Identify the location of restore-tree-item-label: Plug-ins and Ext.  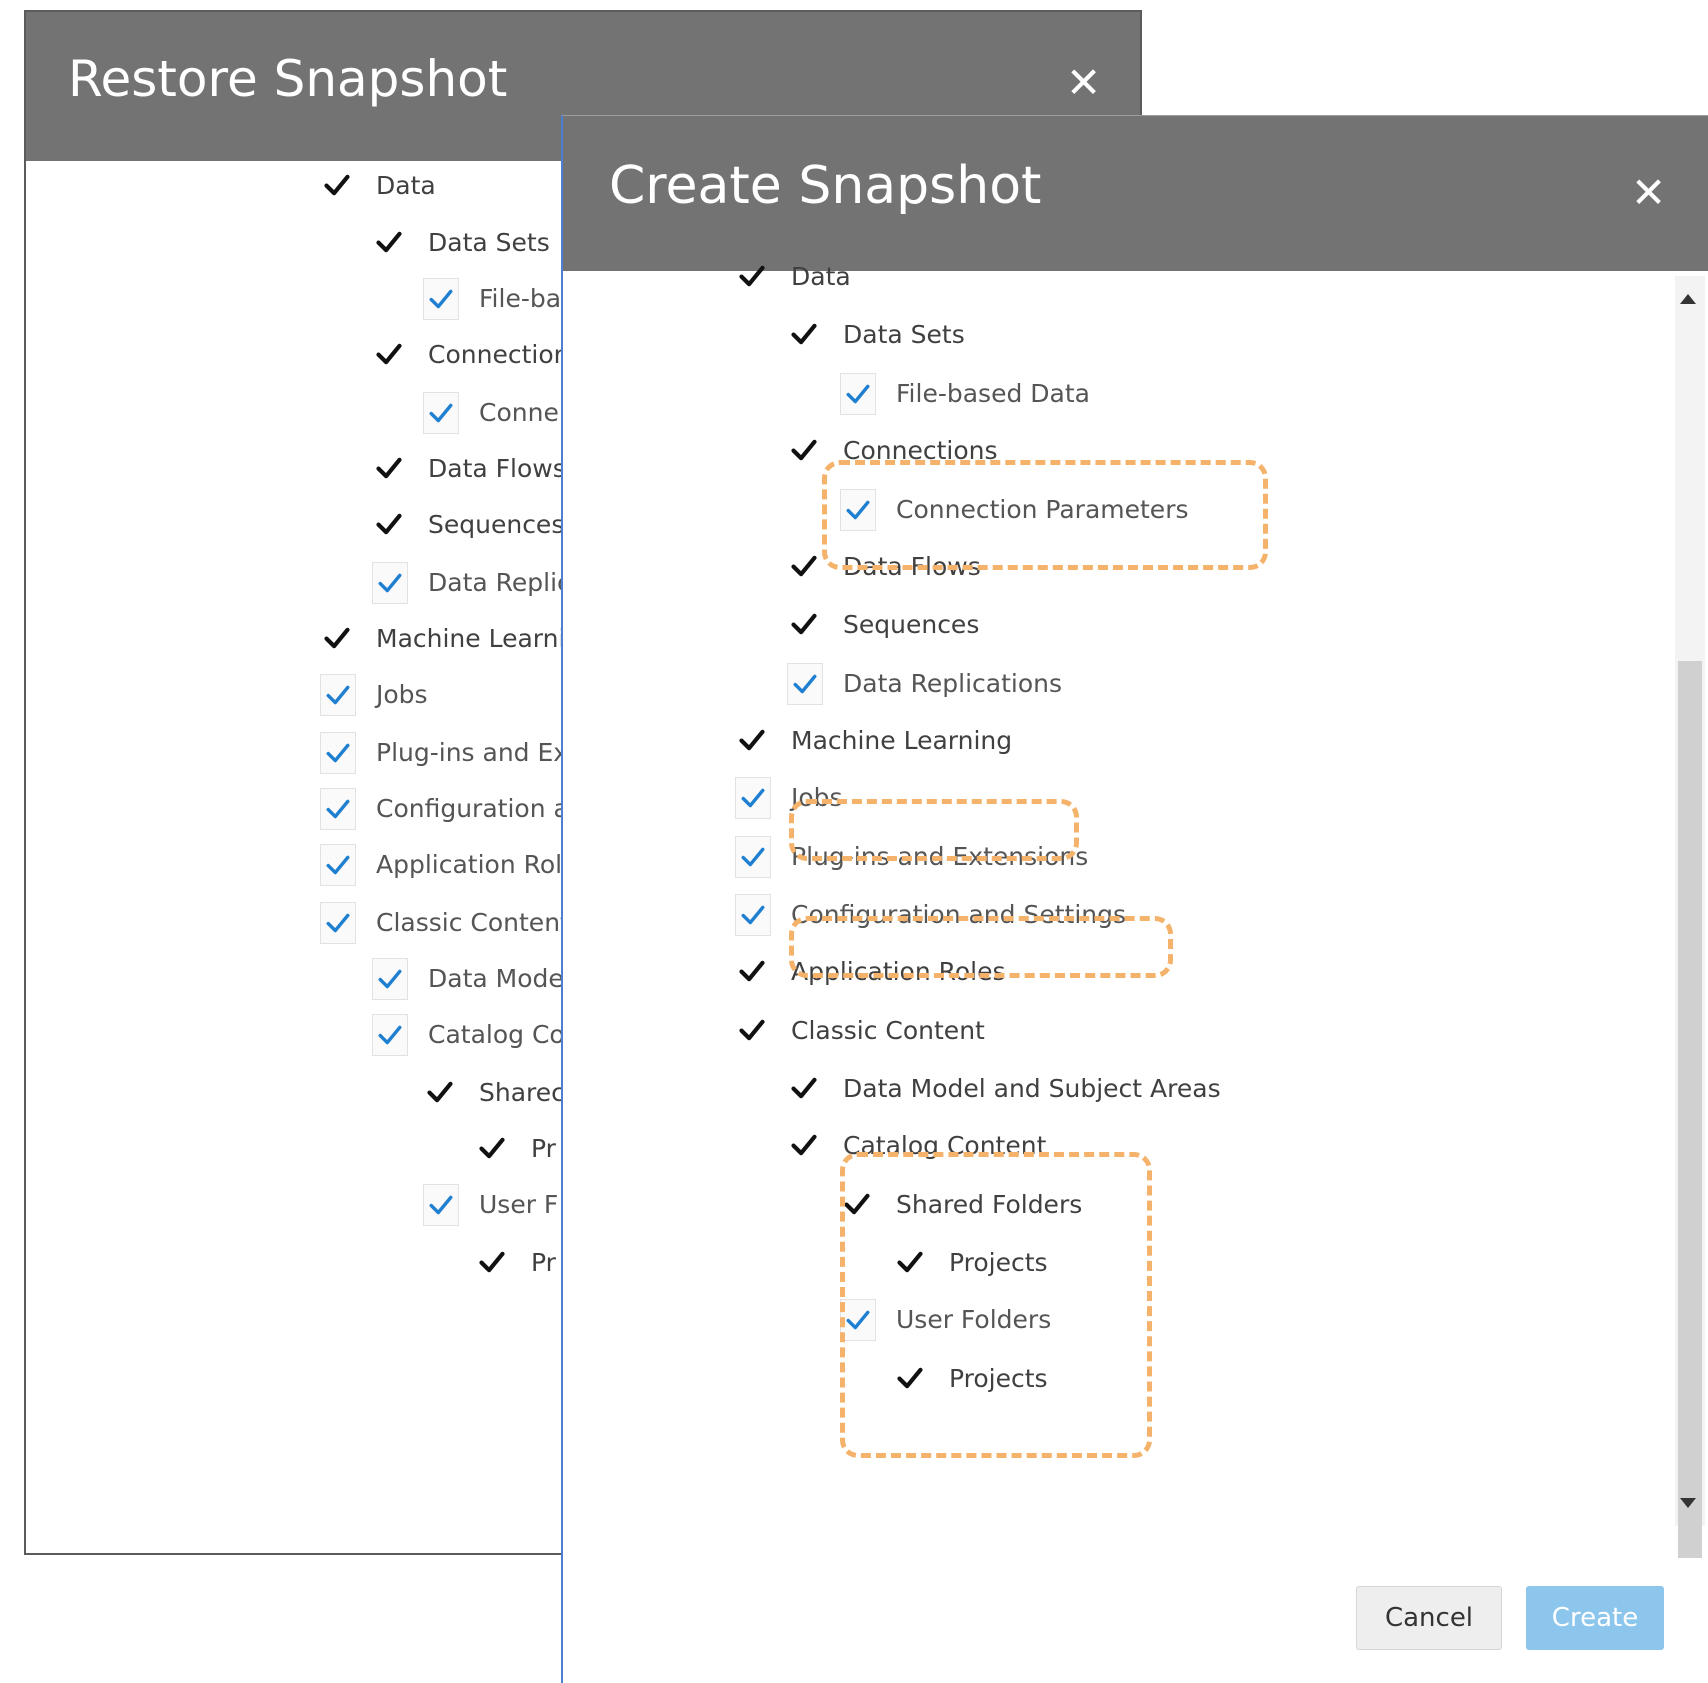
(477, 752).